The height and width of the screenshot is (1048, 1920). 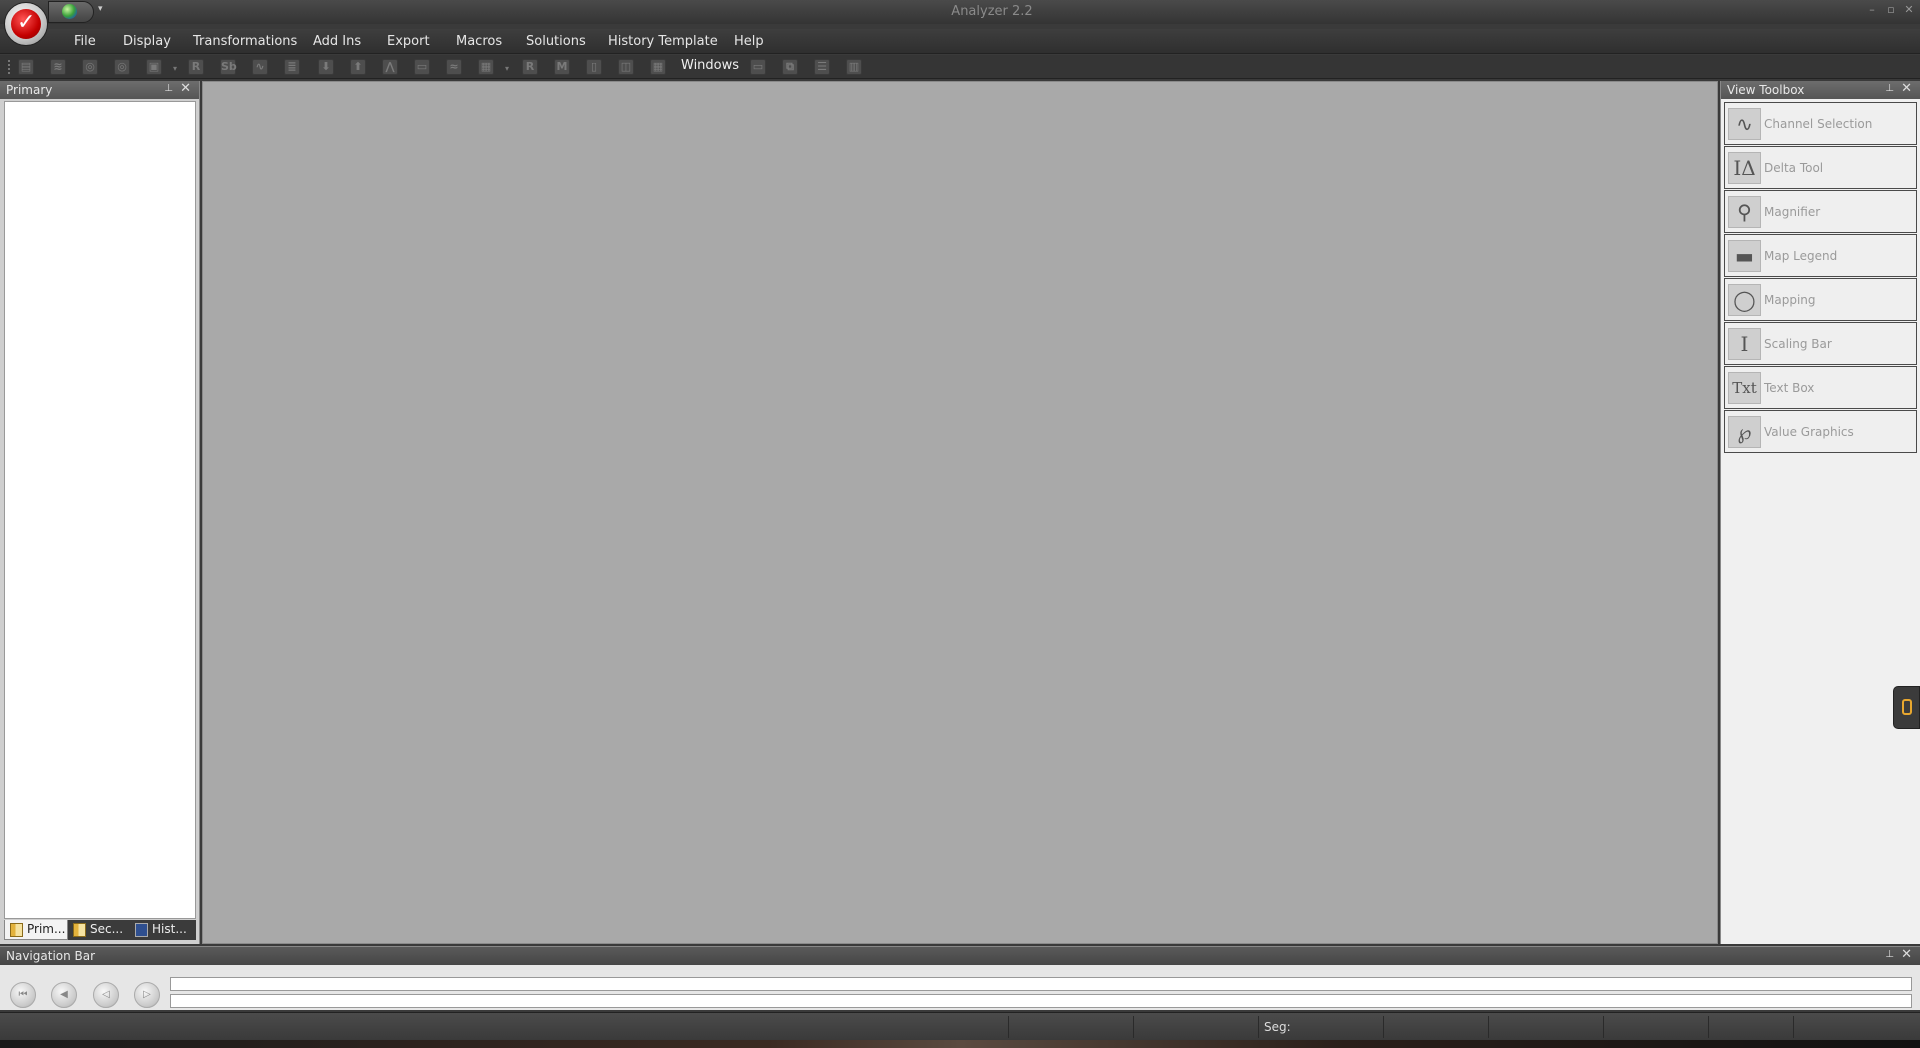 I want to click on zoom-in-icon: ◎, so click(x=90, y=67).